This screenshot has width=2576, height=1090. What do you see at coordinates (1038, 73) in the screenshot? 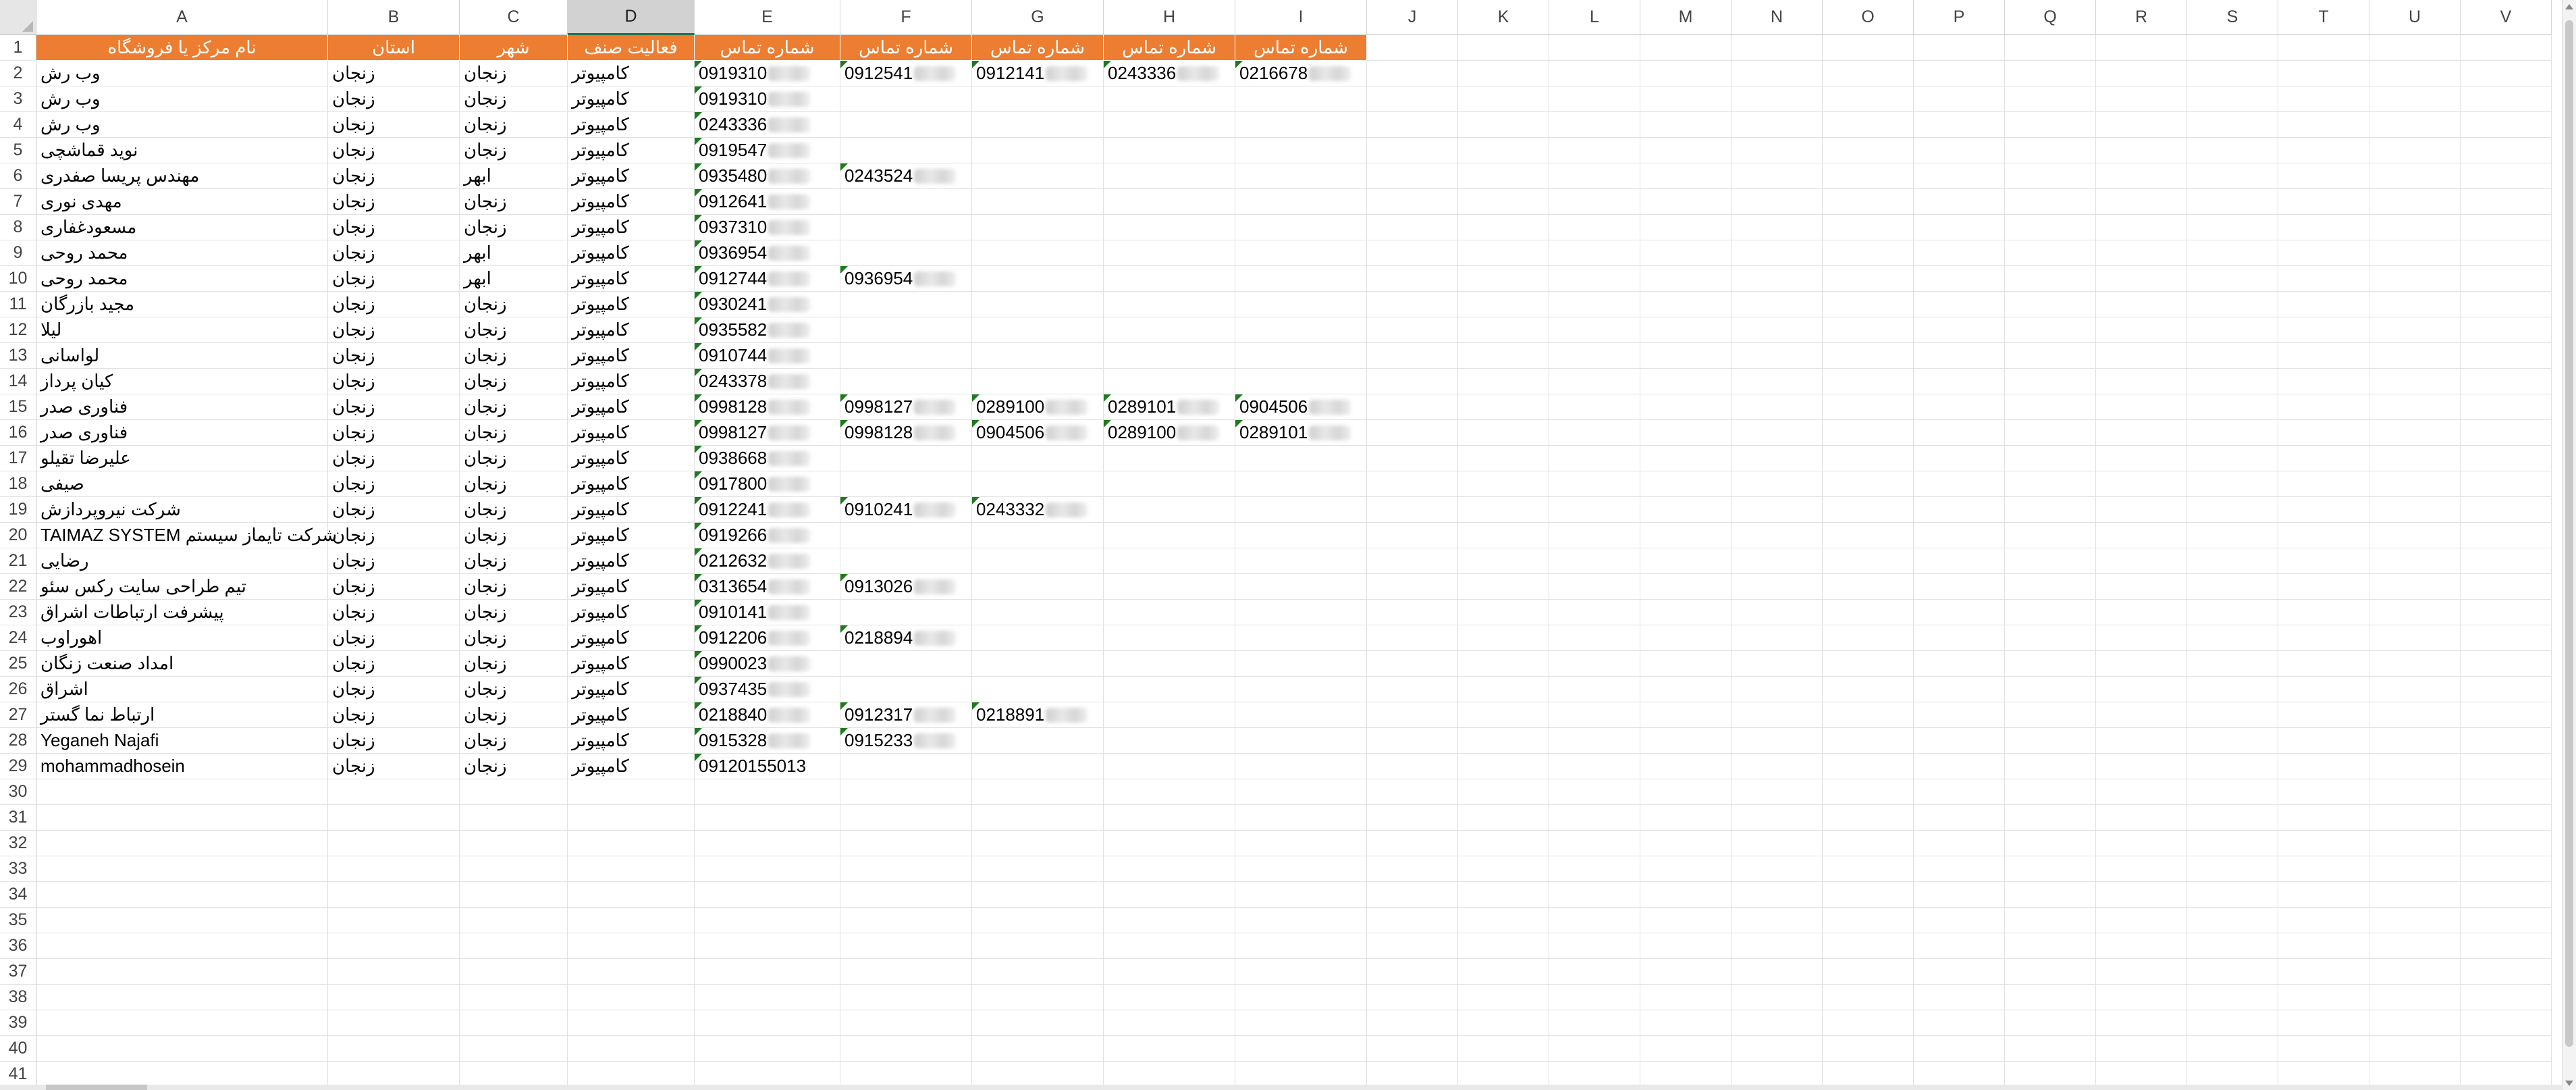
I see `phone-cell: 0912141` at bounding box center [1038, 73].